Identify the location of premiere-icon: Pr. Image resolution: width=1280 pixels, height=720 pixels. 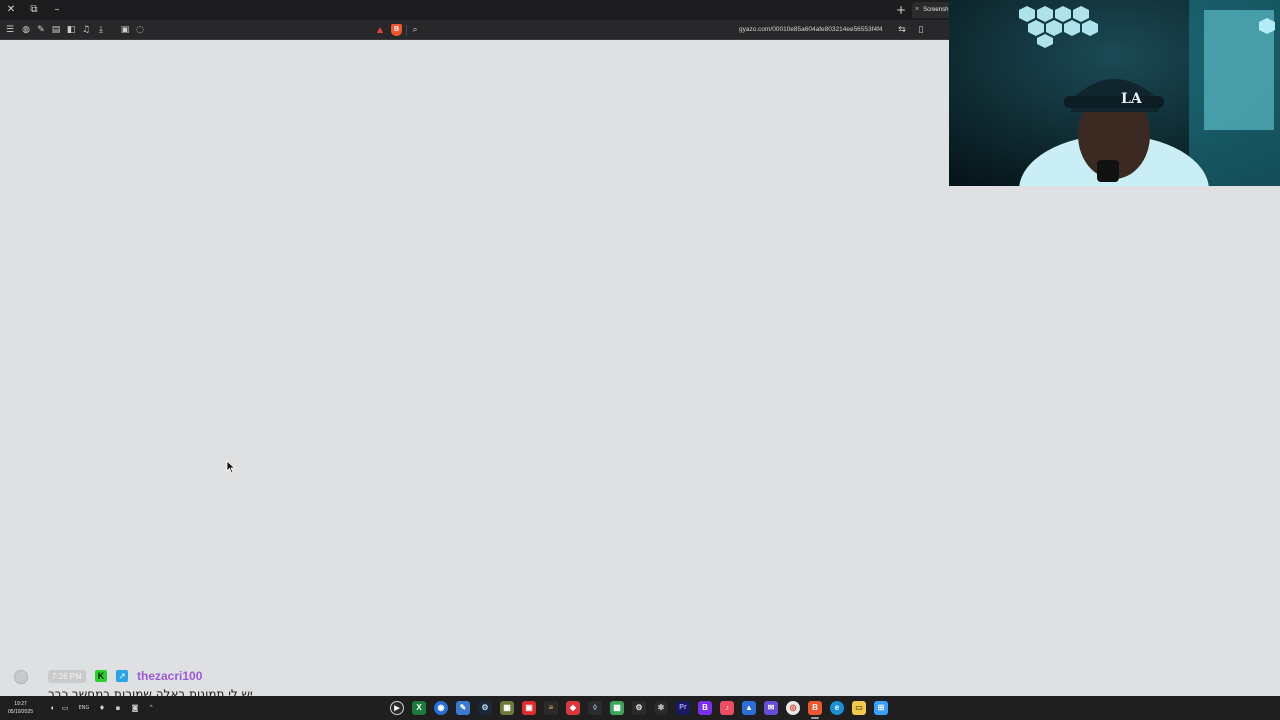
(683, 708).